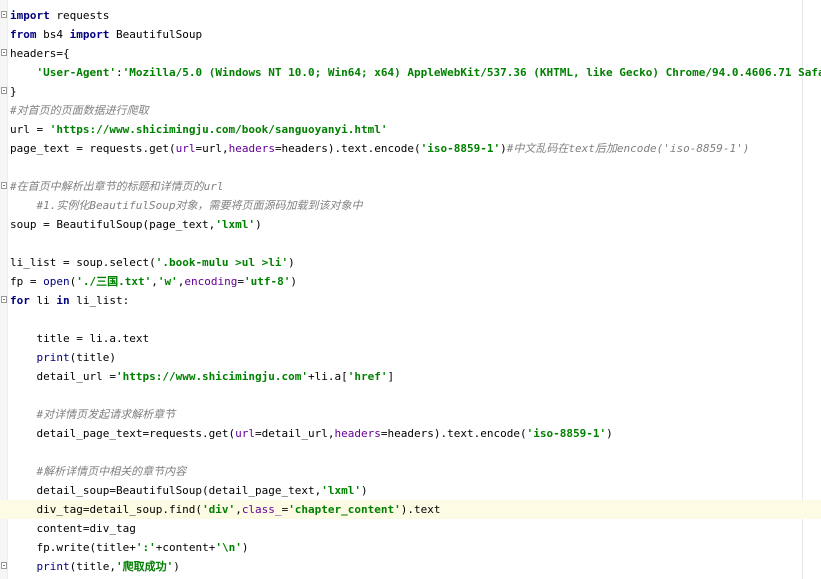 This screenshot has height=579, width=821. Describe the element at coordinates (410, 547) in the screenshot. I see `code-line: fp.write(title+':'+content+'\n')` at that location.